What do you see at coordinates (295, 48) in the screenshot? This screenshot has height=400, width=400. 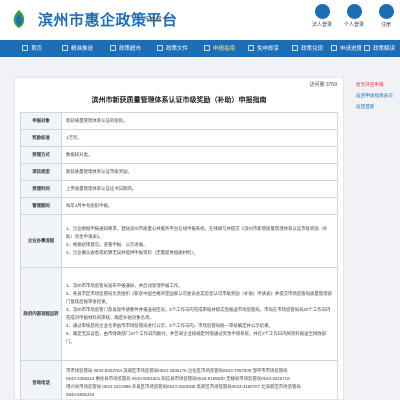 I see `coin-icon` at bounding box center [295, 48].